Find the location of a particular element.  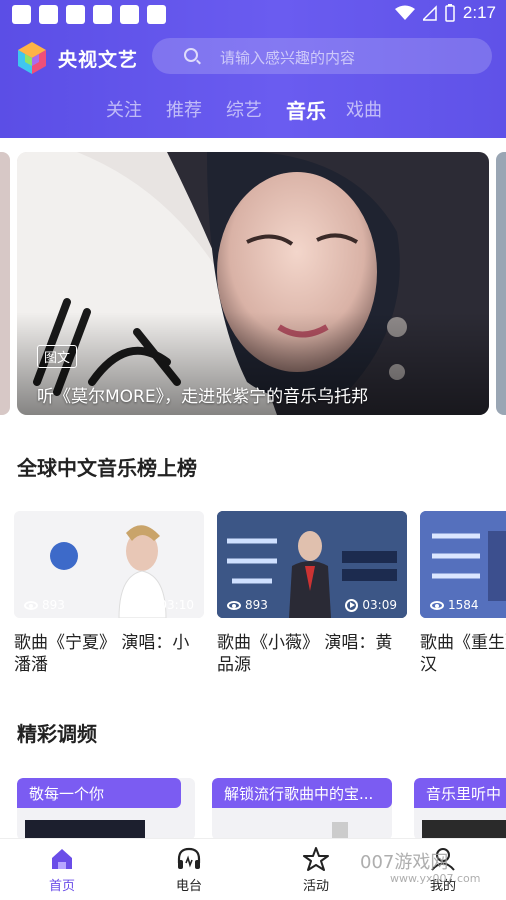

notification-icons is located at coordinates (89, 14).